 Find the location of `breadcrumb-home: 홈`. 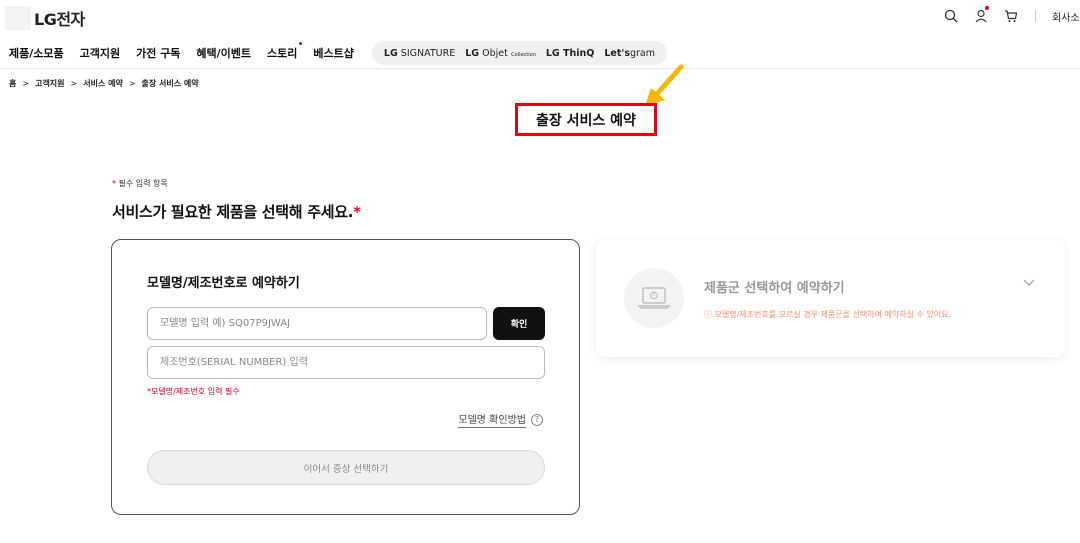

breadcrumb-home: 홈 is located at coordinates (12, 83).